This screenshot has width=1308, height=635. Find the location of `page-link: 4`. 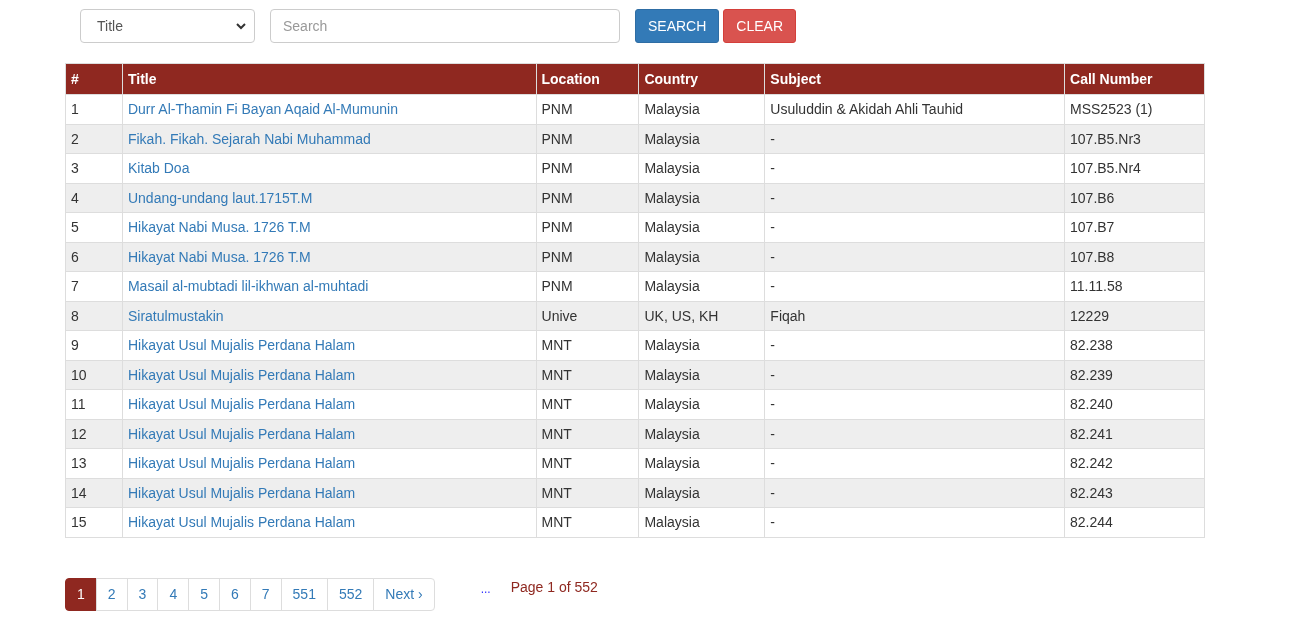

page-link: 4 is located at coordinates (173, 594).